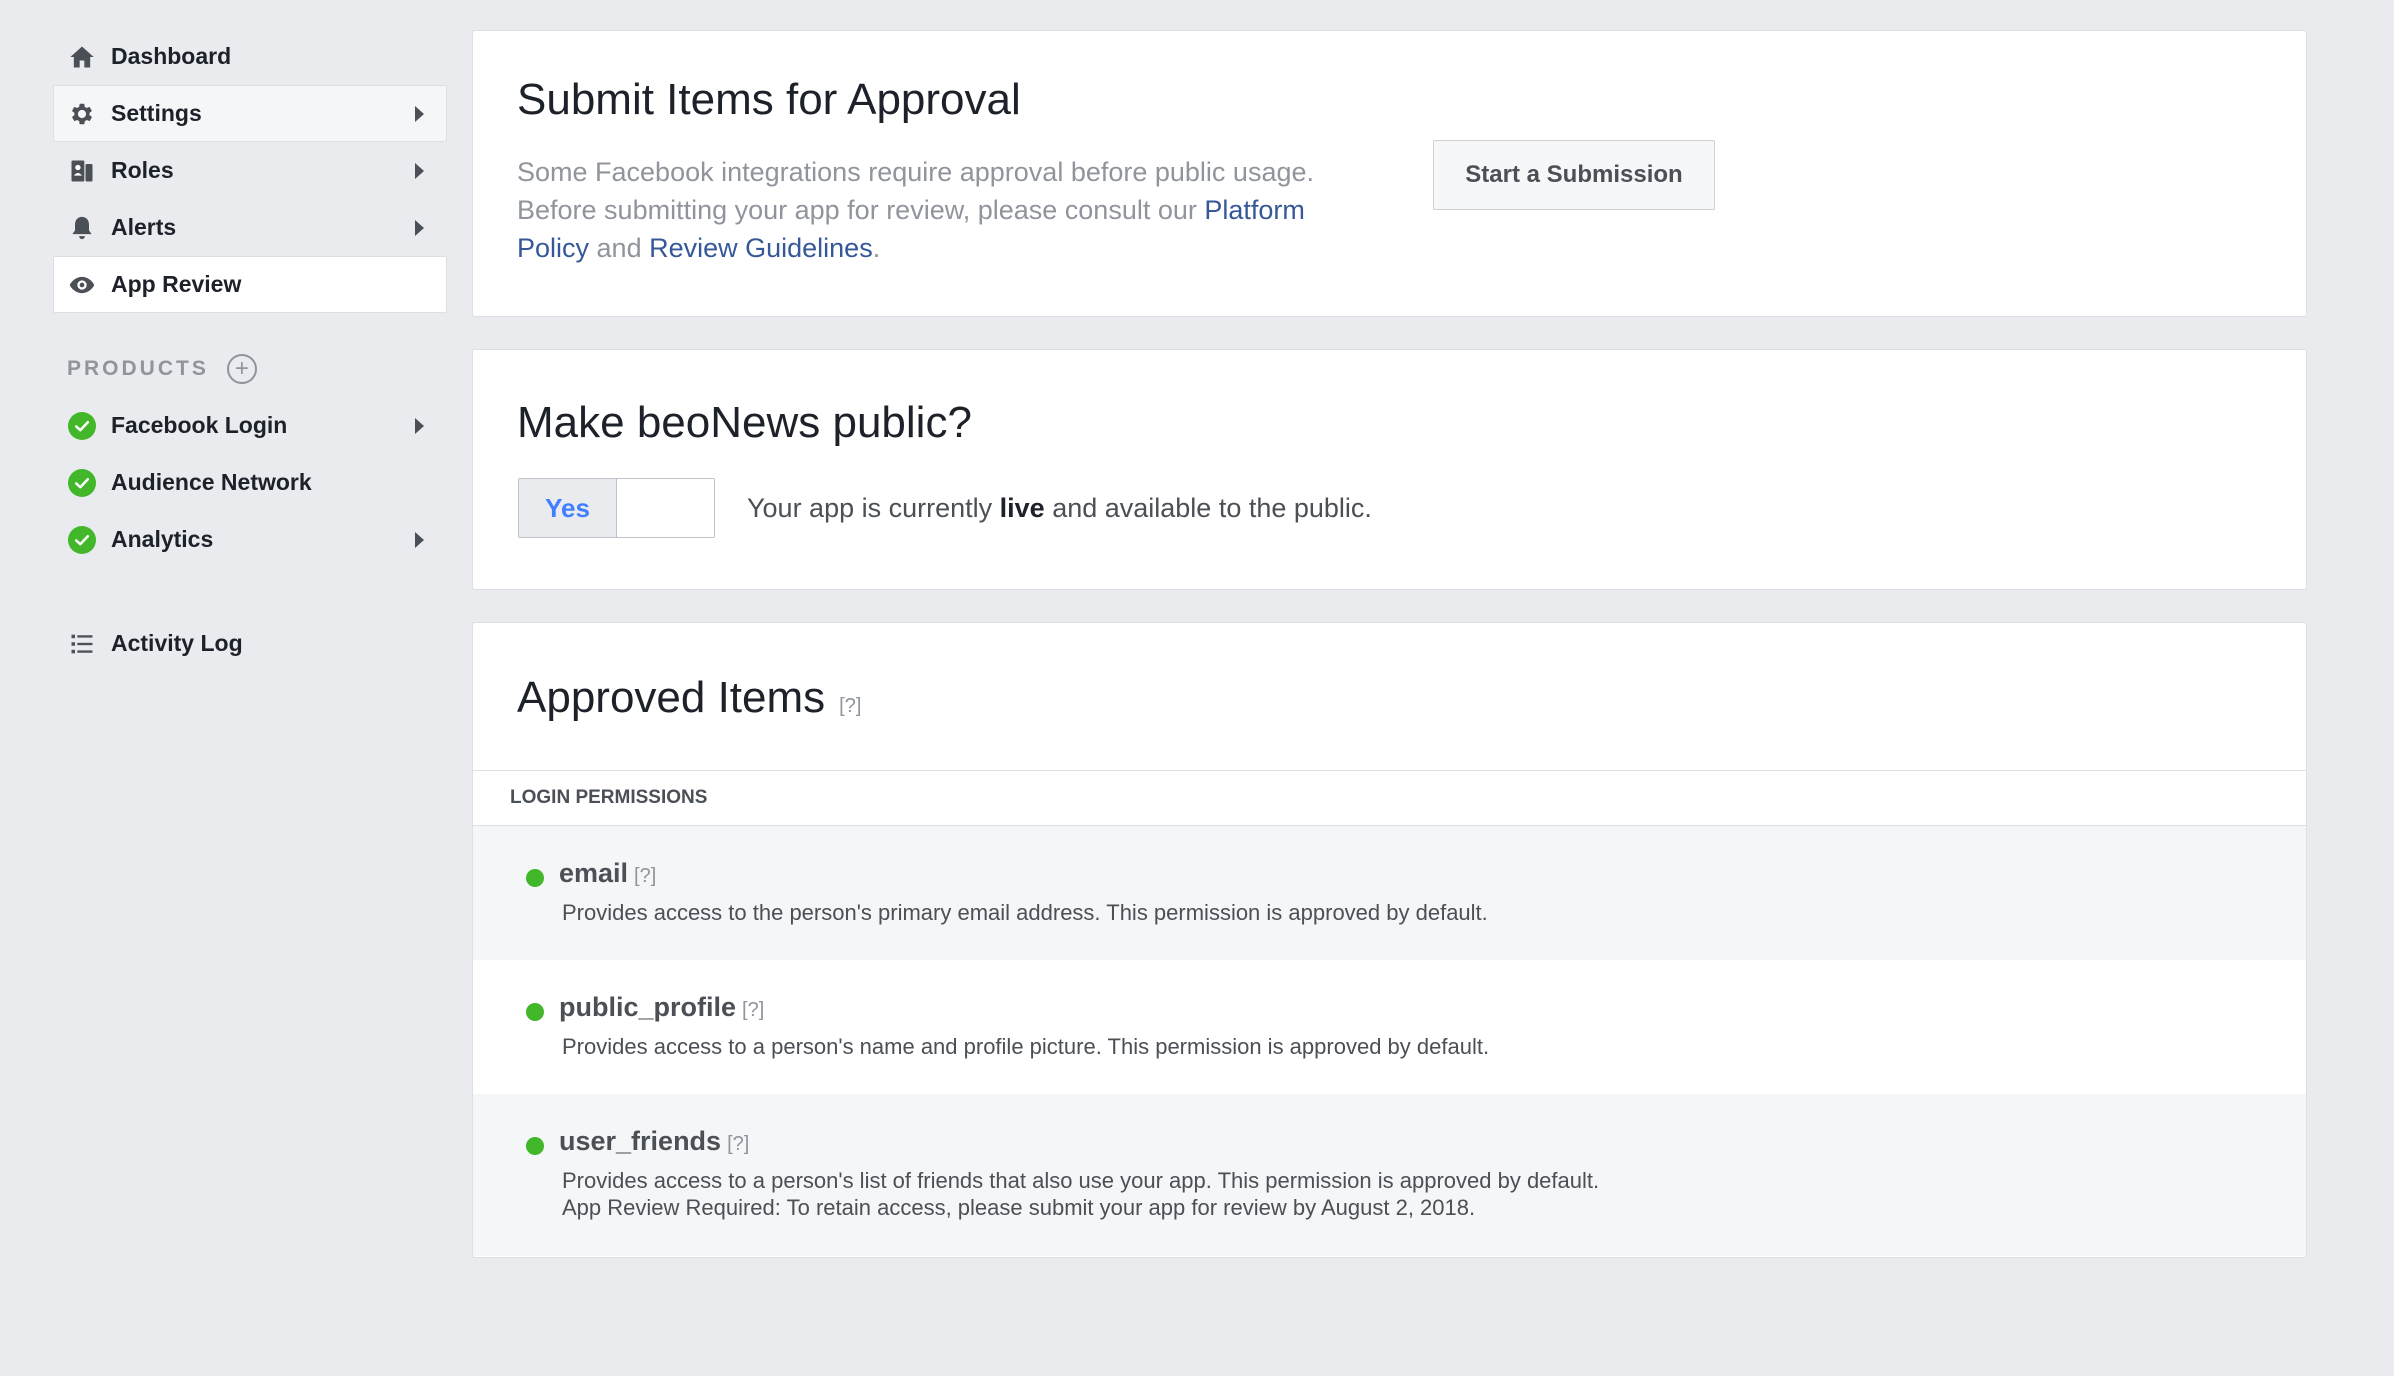 The width and height of the screenshot is (2394, 1376). I want to click on sidebar-item-activity-log: Activity Log, so click(250, 643).